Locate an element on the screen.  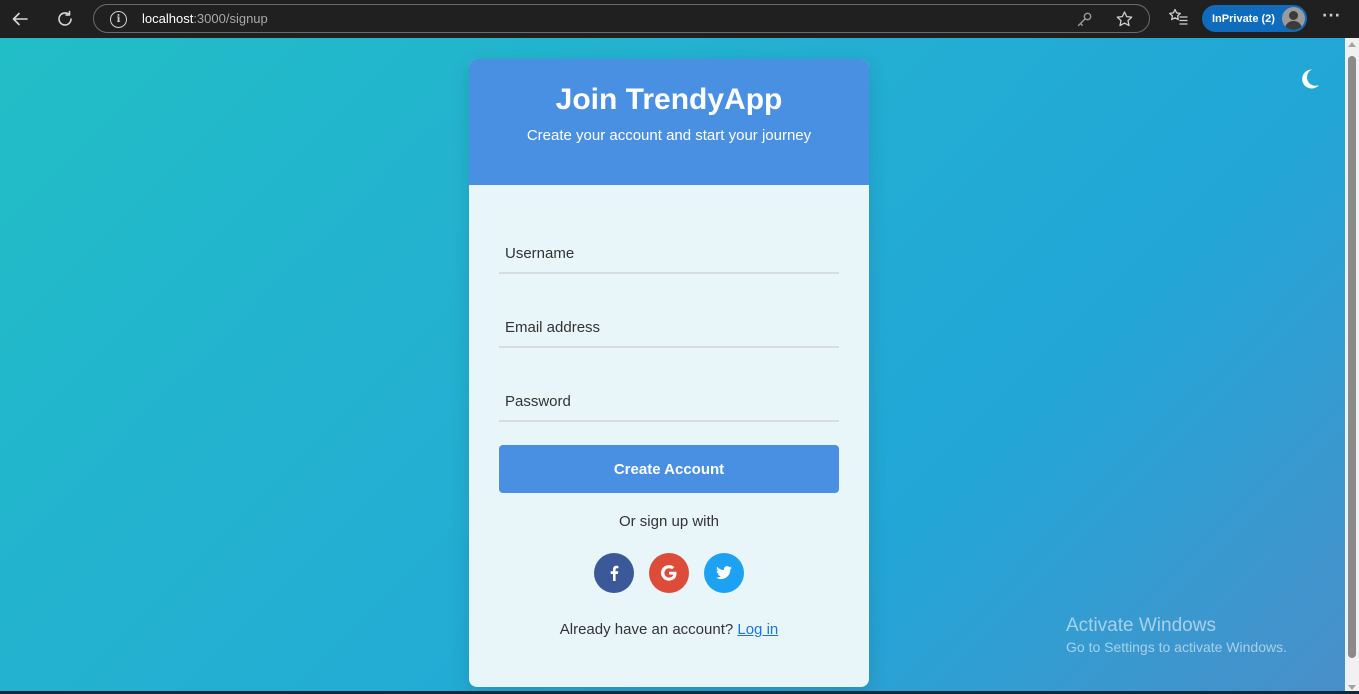
arrow-left-icon is located at coordinates (20, 19).